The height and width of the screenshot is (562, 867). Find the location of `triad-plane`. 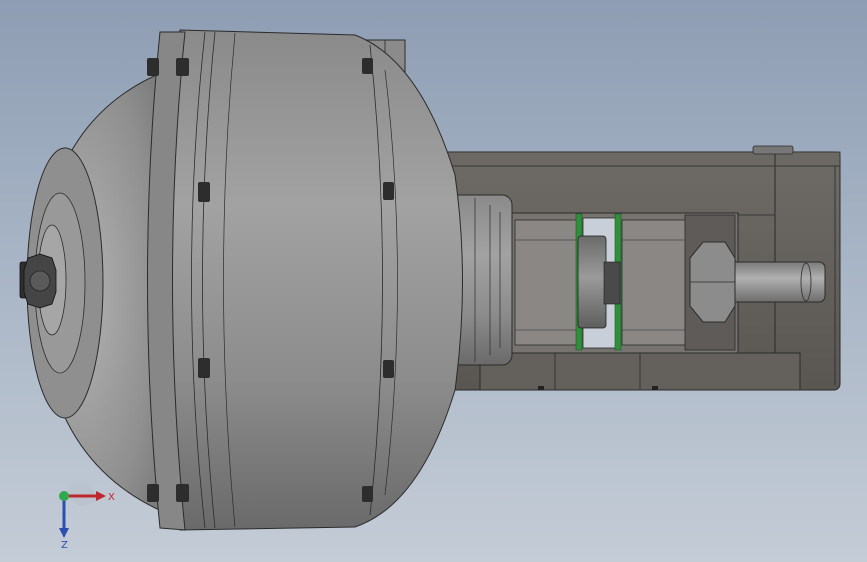

triad-plane is located at coordinates (80, 494).